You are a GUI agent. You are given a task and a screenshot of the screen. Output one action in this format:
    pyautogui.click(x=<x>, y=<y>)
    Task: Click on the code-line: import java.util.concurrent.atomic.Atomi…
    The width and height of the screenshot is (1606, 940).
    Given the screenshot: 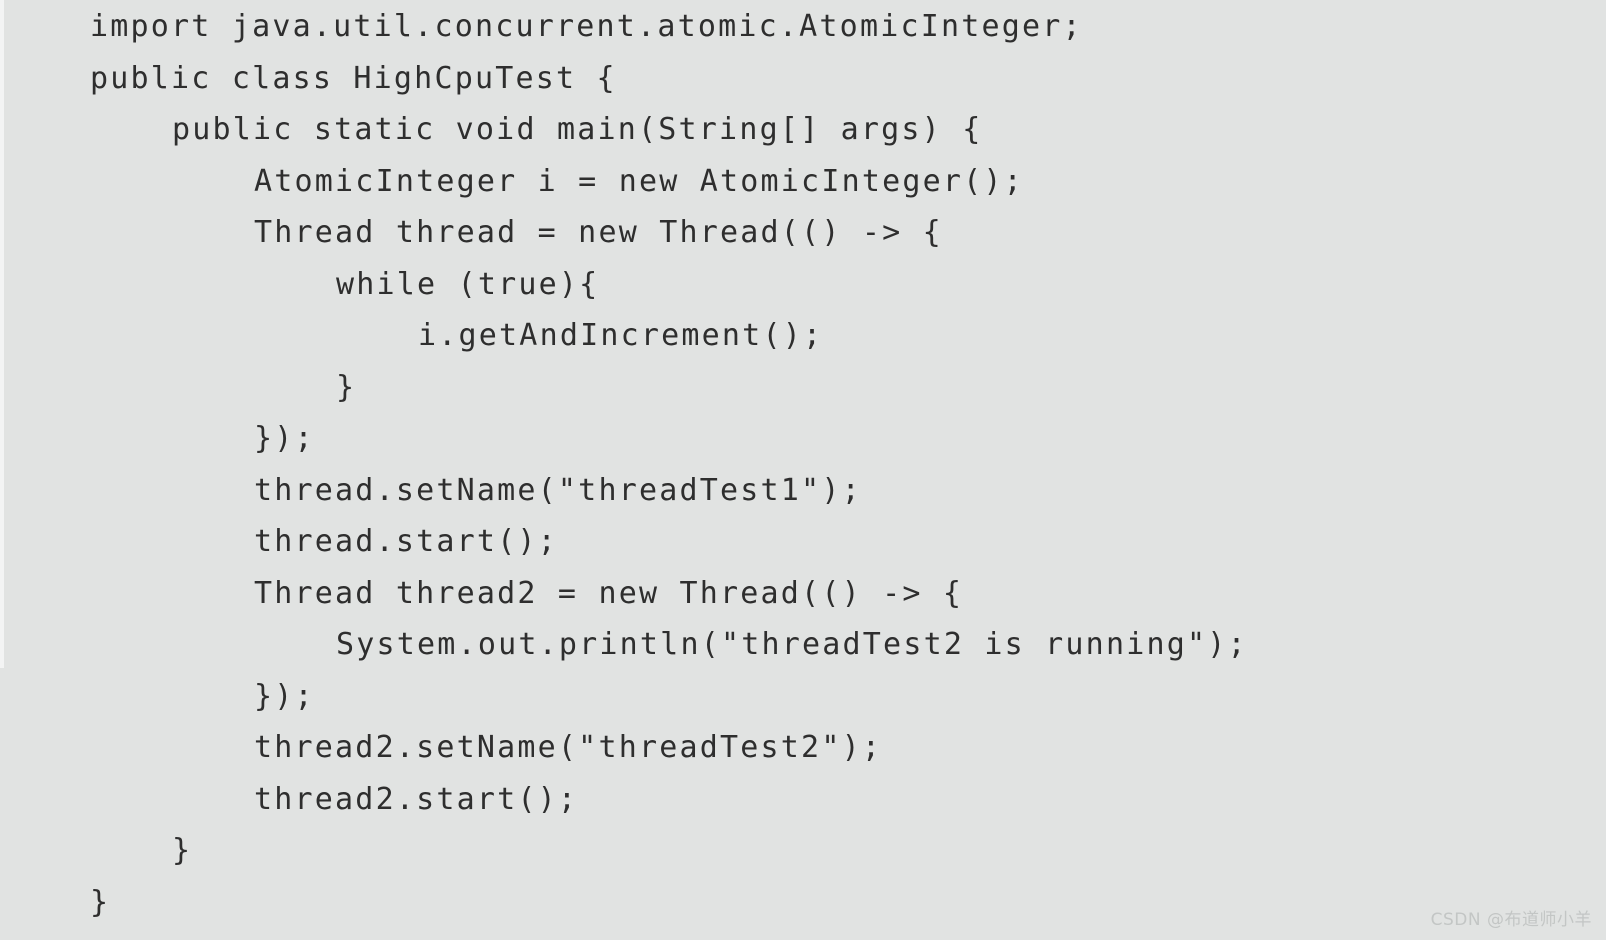 What is the action you would take?
    pyautogui.click(x=586, y=26)
    